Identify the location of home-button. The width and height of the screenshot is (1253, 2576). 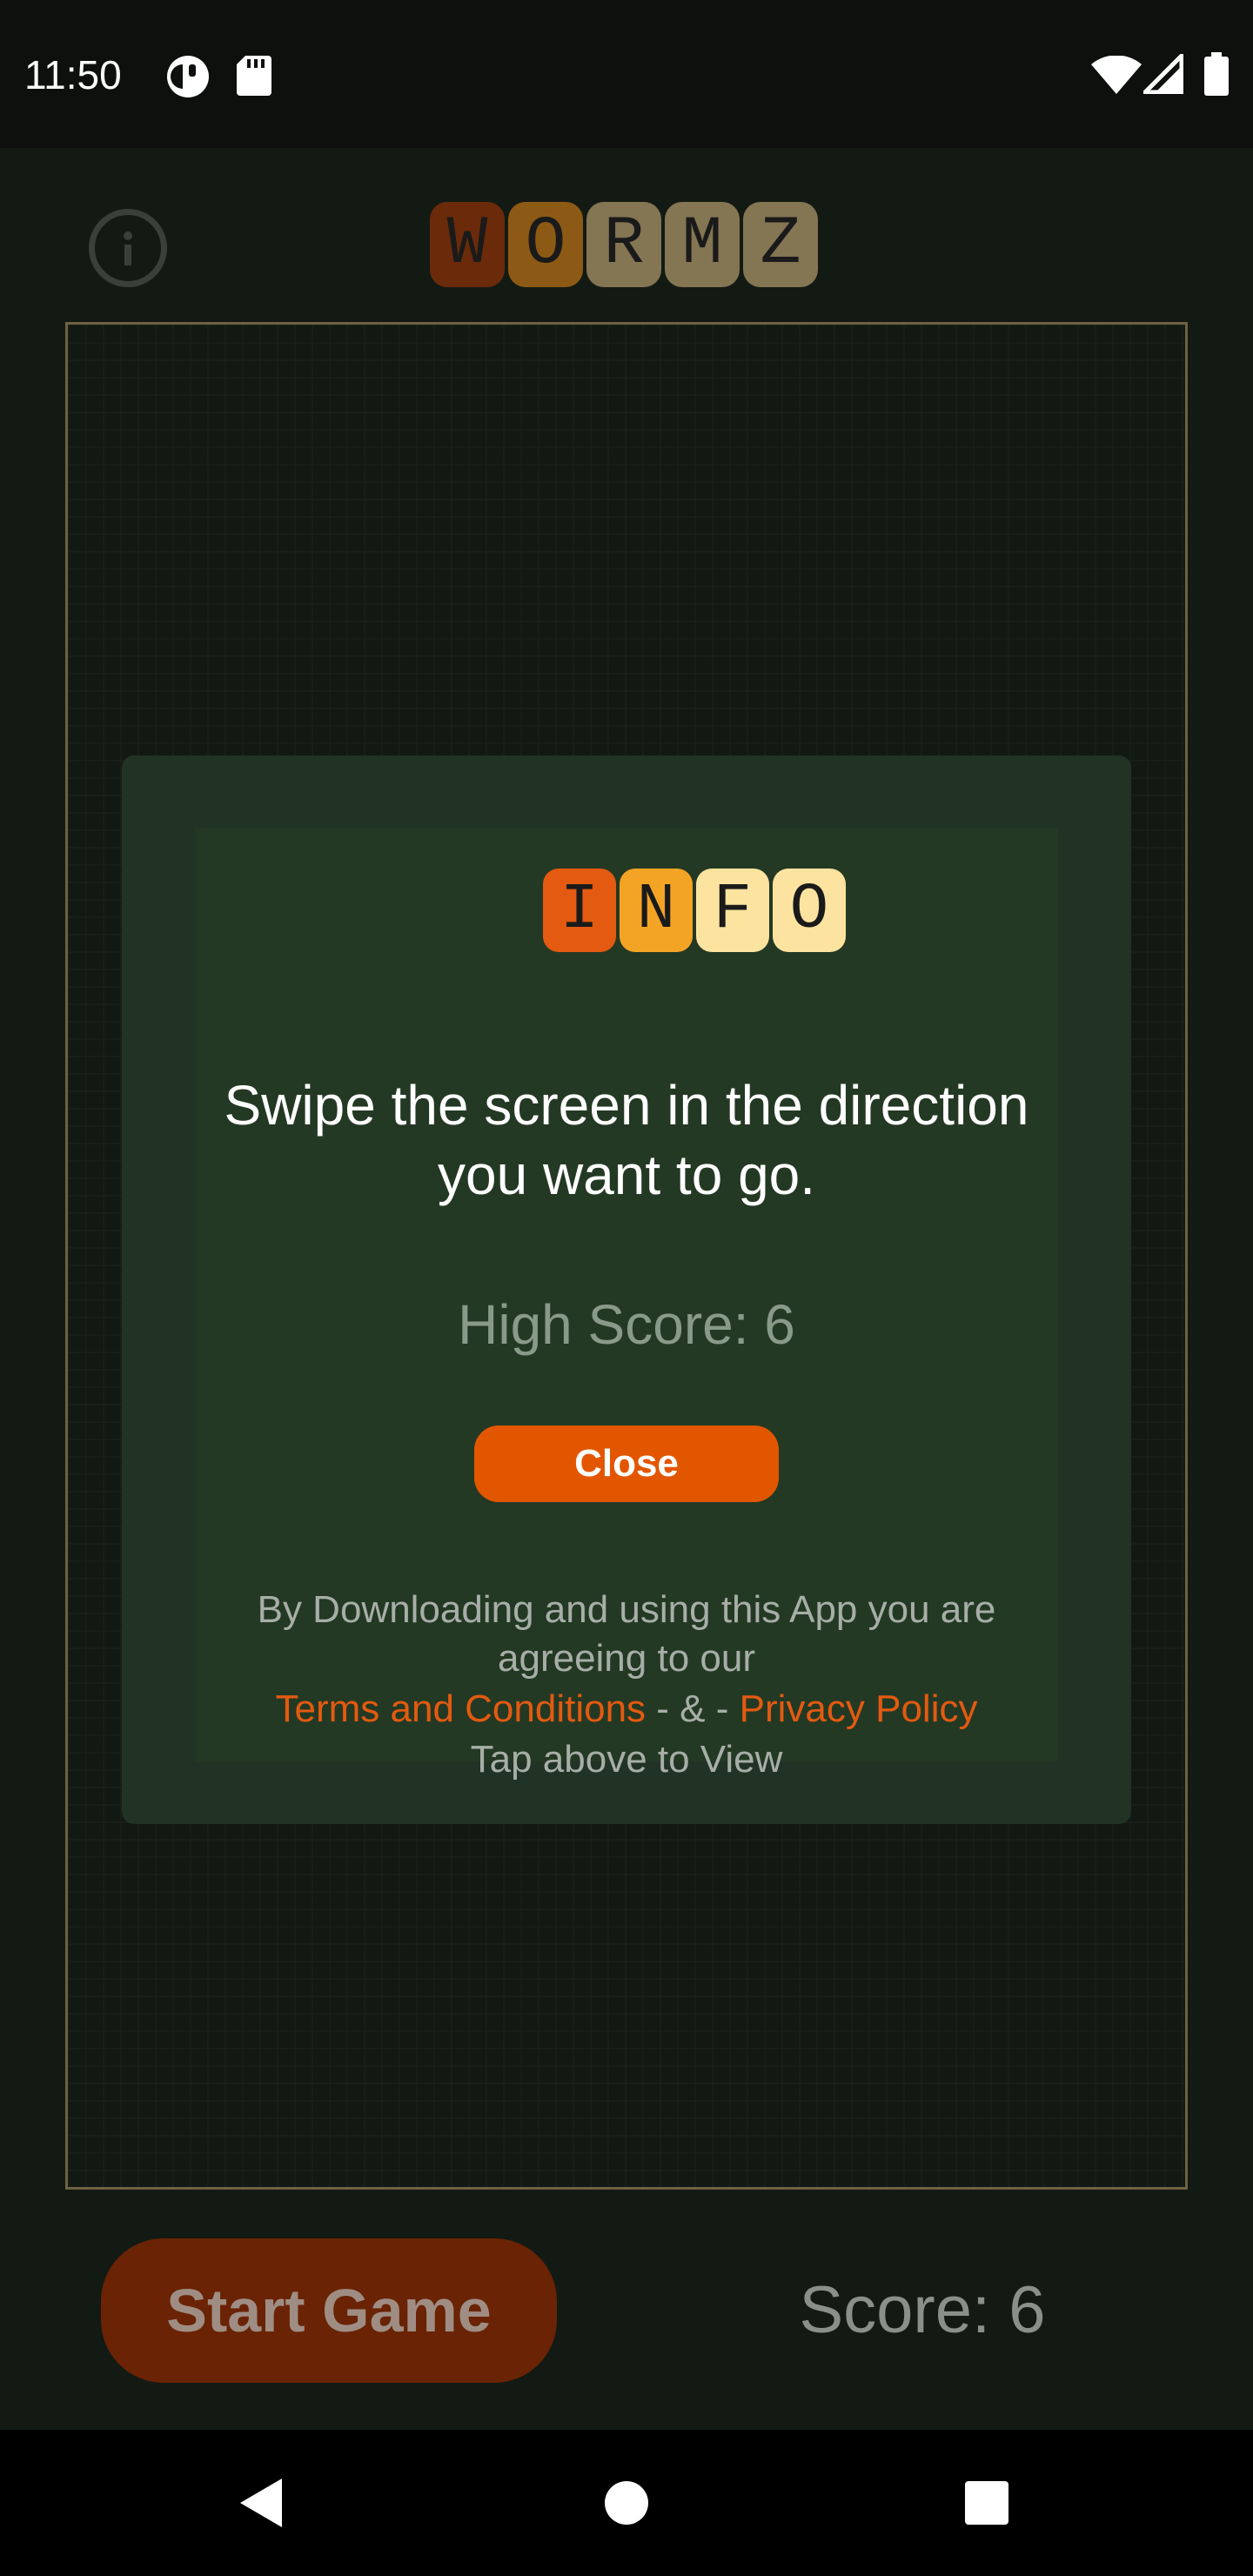
(626, 2503).